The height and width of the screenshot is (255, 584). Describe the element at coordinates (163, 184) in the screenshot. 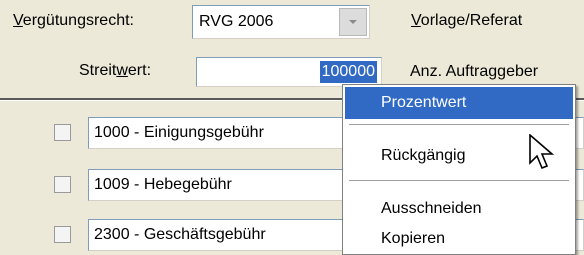

I see `fee-label-1009: 1009 - Hebegebühr` at that location.